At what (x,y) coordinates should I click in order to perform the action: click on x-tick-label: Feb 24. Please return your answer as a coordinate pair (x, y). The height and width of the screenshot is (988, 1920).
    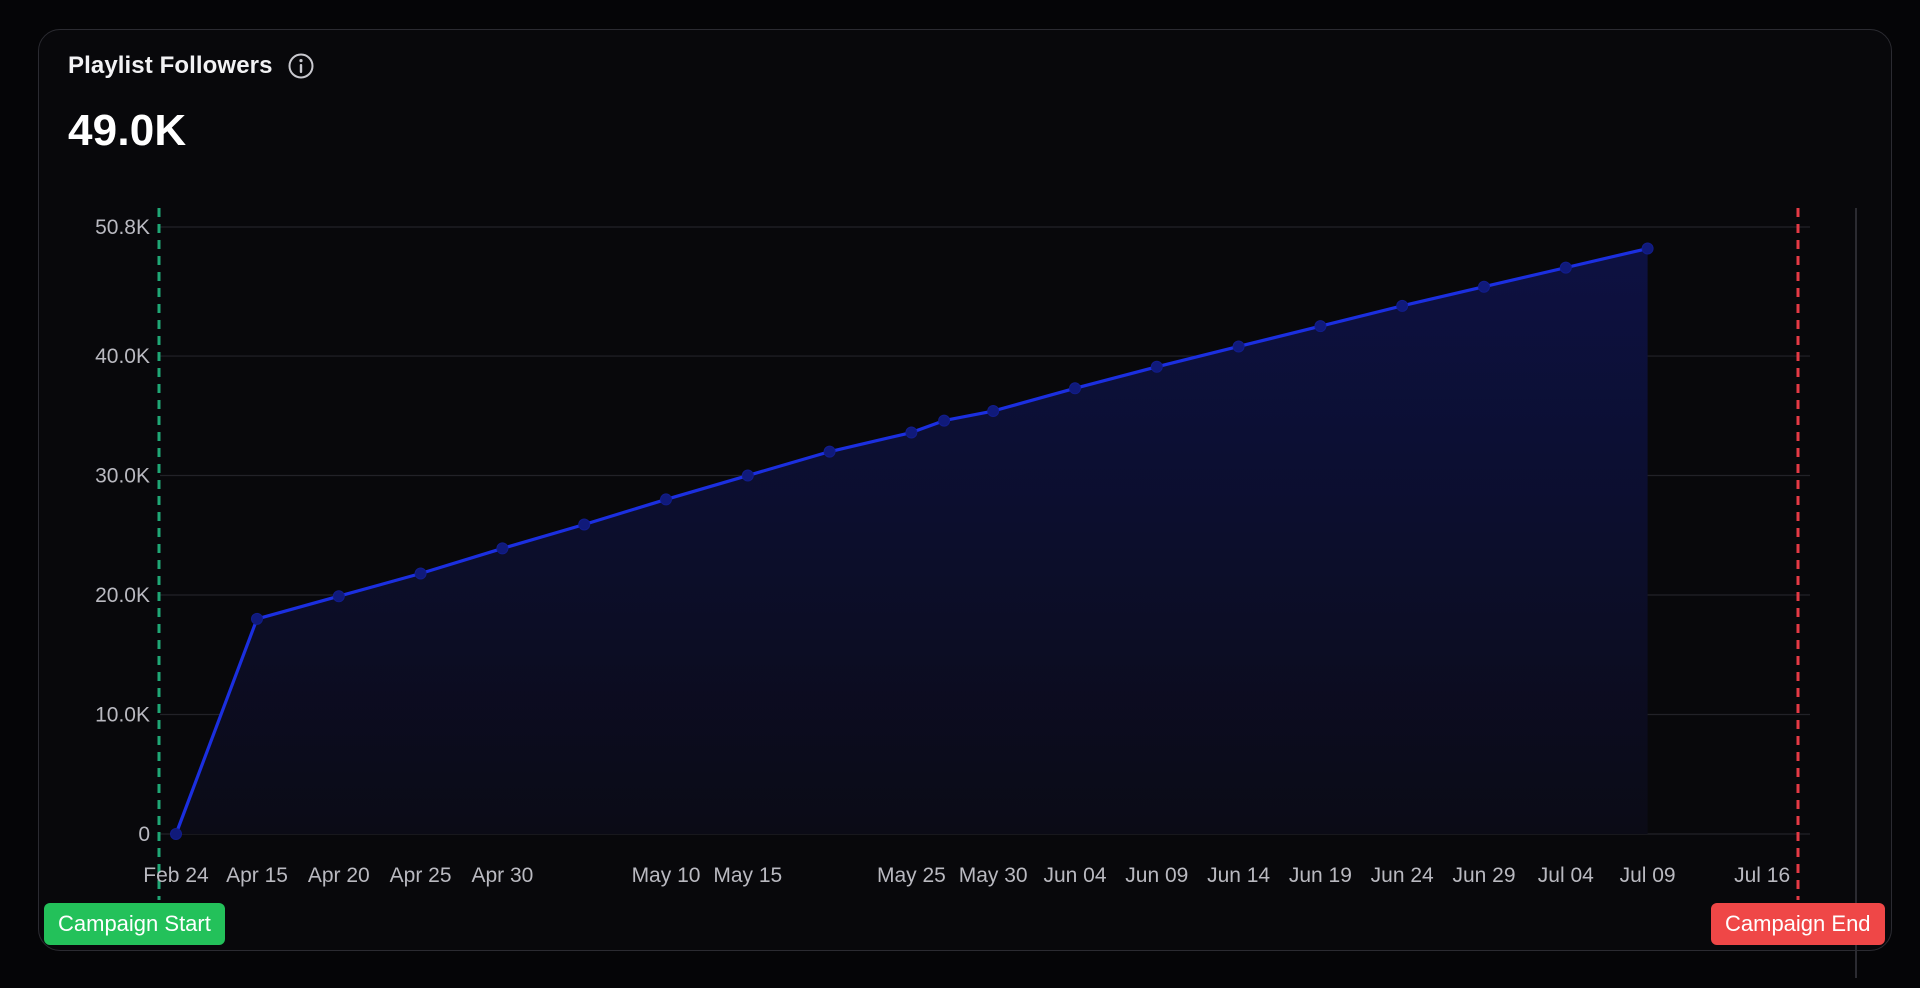
    Looking at the image, I should click on (176, 875).